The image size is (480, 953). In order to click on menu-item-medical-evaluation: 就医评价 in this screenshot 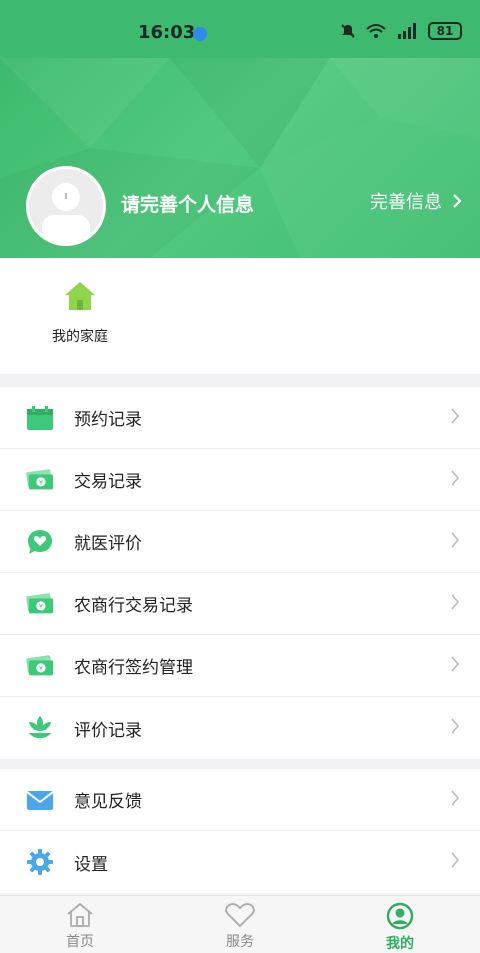, I will do `click(240, 542)`.